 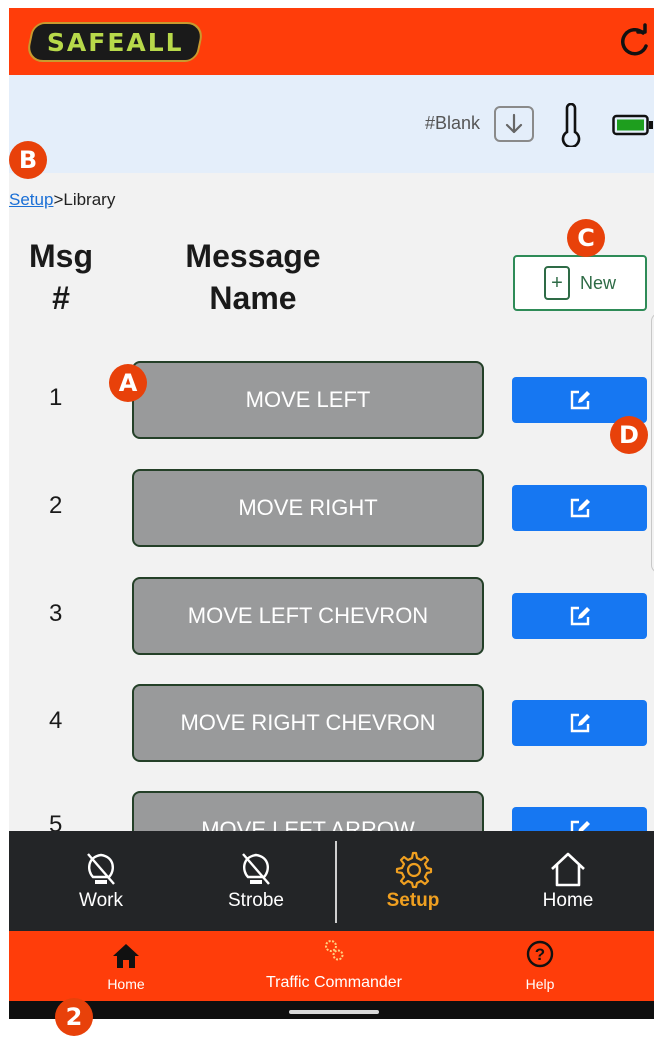 I want to click on message-button-1: MOVE LEFT, so click(x=308, y=400).